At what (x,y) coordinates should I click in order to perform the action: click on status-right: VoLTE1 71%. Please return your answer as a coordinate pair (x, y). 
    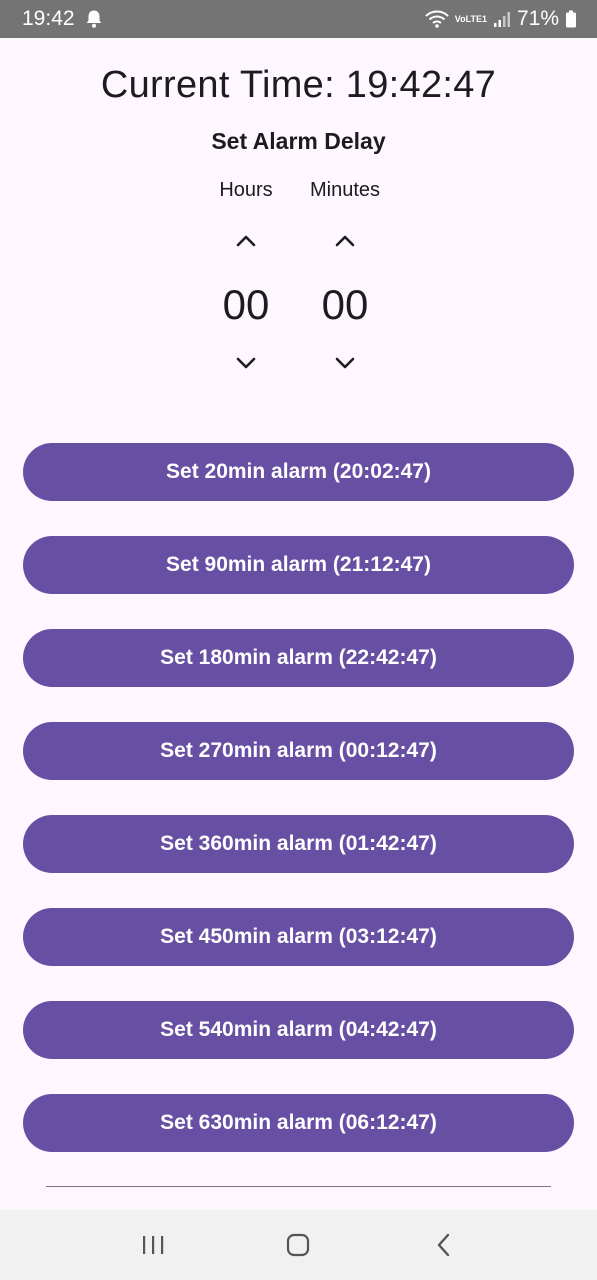
    Looking at the image, I should click on (501, 19).